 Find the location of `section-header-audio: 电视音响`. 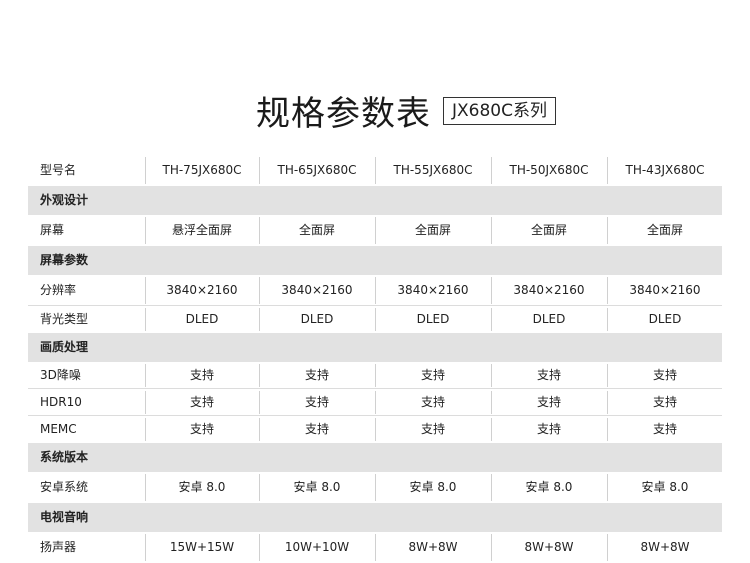

section-header-audio: 电视音响 is located at coordinates (375, 517).